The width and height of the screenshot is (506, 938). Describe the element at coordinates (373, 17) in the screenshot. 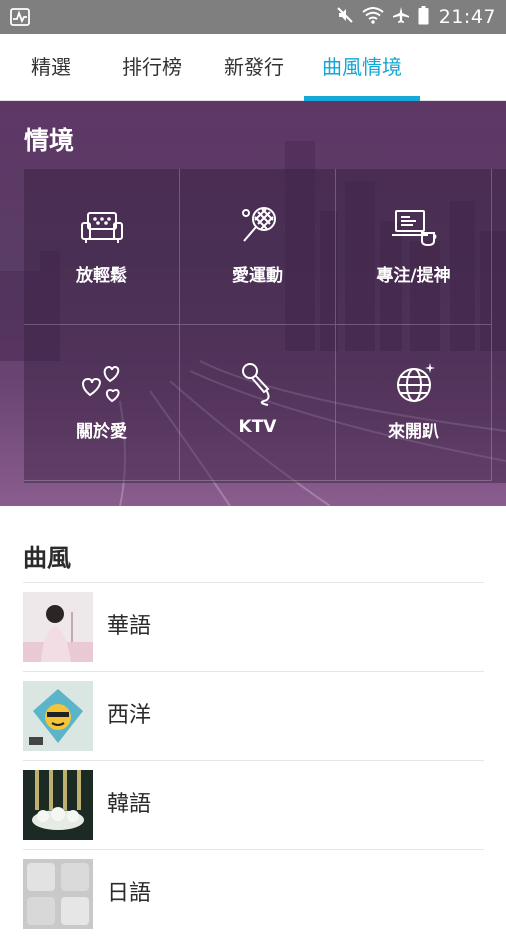

I see `wifi-icon` at that location.